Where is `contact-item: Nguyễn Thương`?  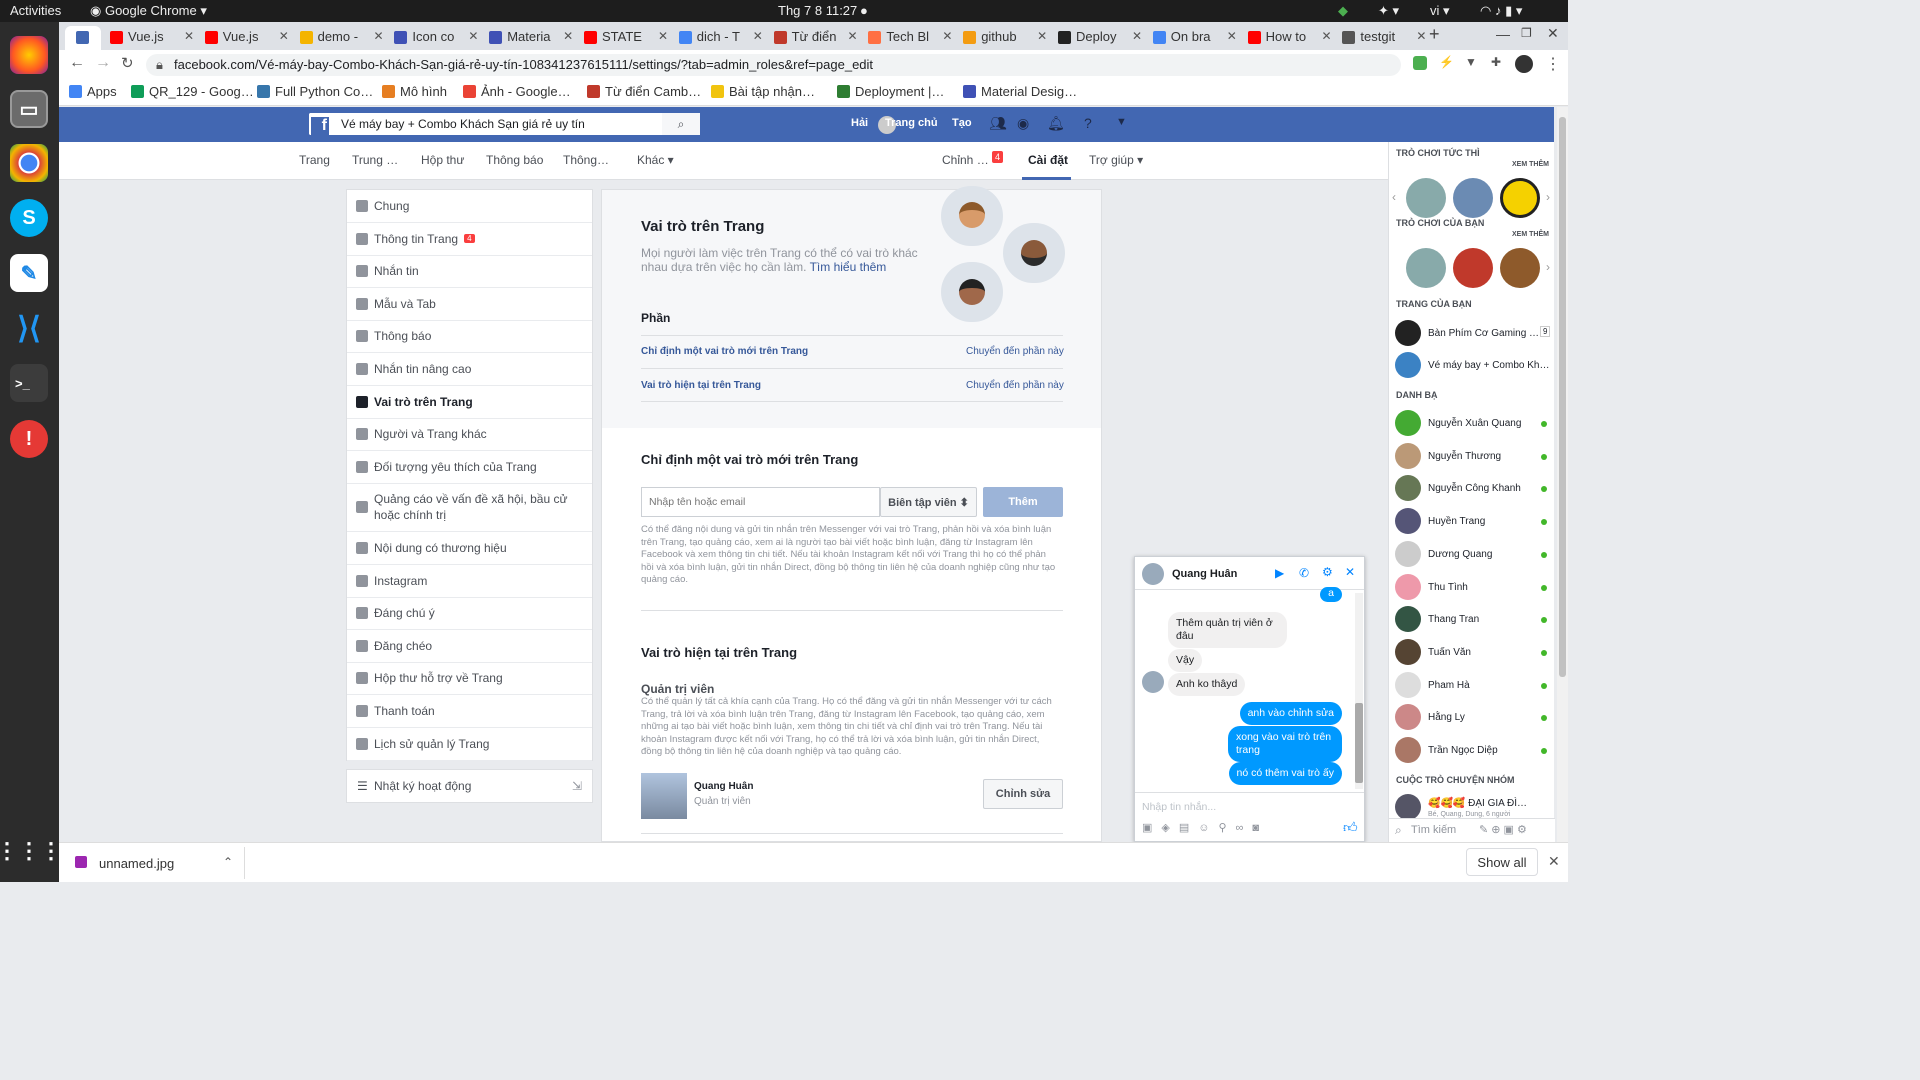 contact-item: Nguyễn Thương is located at coordinates (1471, 456).